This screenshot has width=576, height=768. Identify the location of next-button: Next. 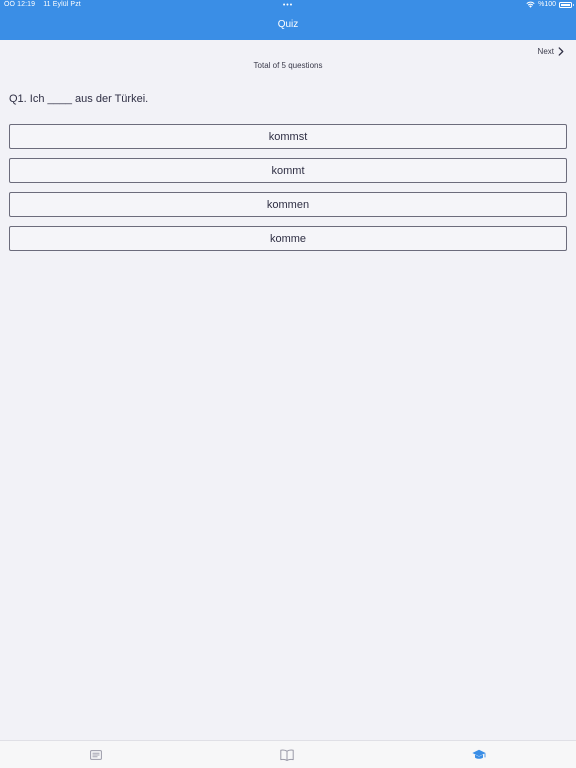
(551, 51).